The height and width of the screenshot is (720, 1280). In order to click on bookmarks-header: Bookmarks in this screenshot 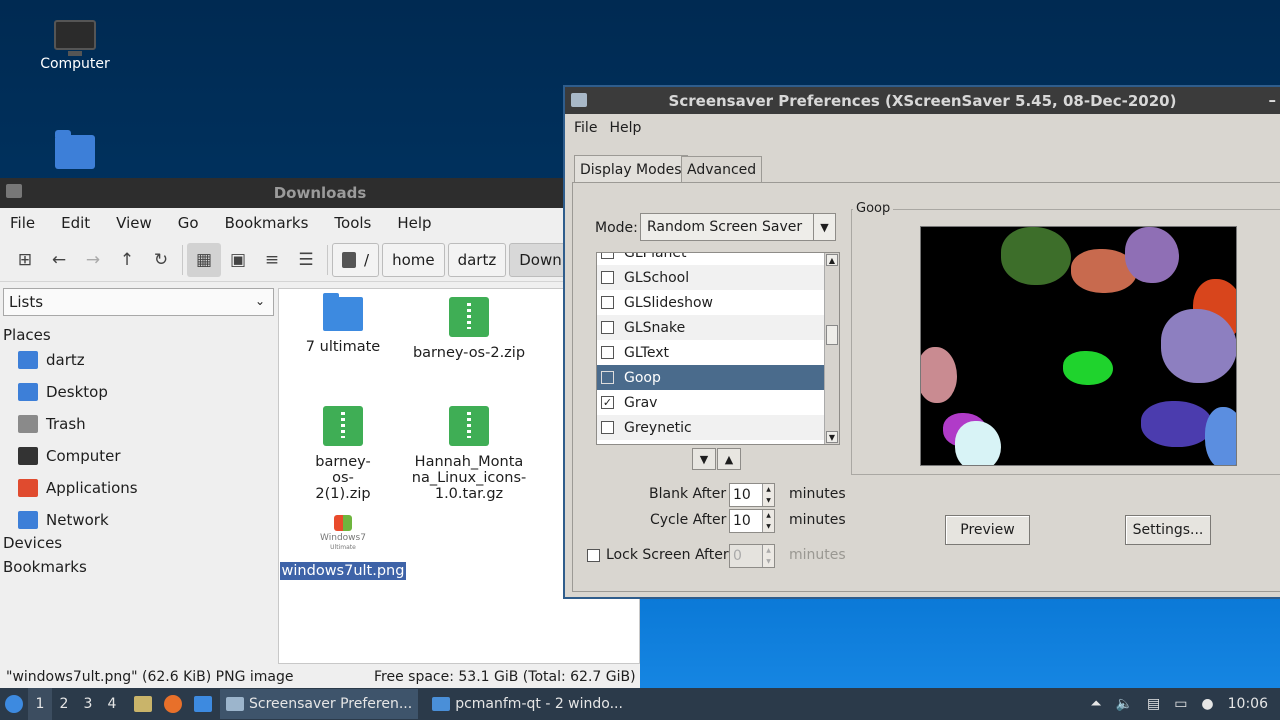, I will do `click(139, 567)`.